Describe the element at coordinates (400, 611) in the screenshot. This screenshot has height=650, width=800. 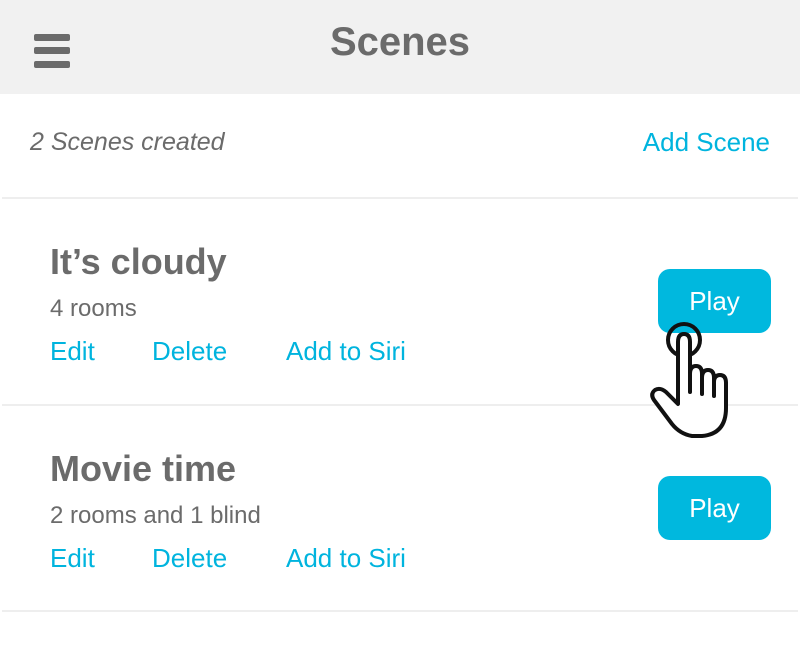
I see `divider` at that location.